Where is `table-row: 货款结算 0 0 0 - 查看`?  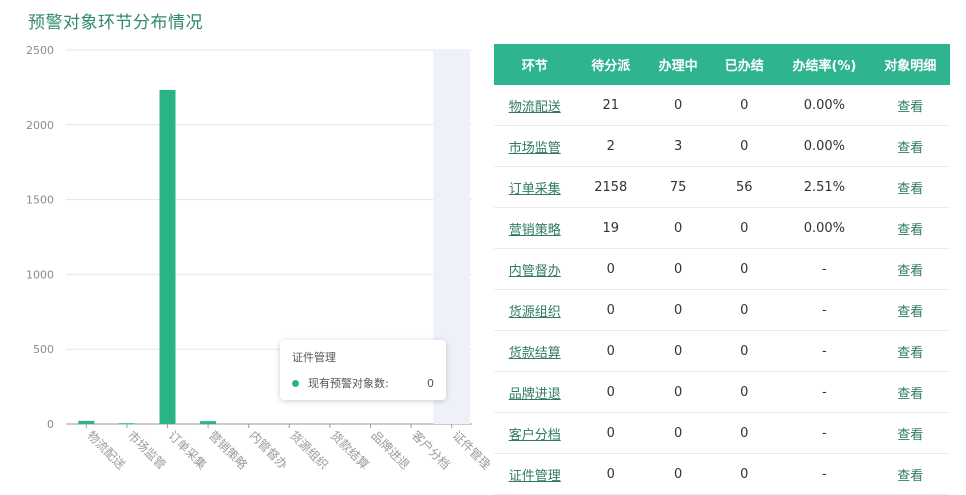 table-row: 货款结算 0 0 0 - 查看 is located at coordinates (722, 351).